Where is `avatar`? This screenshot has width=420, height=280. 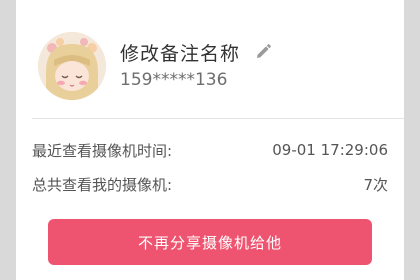 avatar is located at coordinates (72, 66).